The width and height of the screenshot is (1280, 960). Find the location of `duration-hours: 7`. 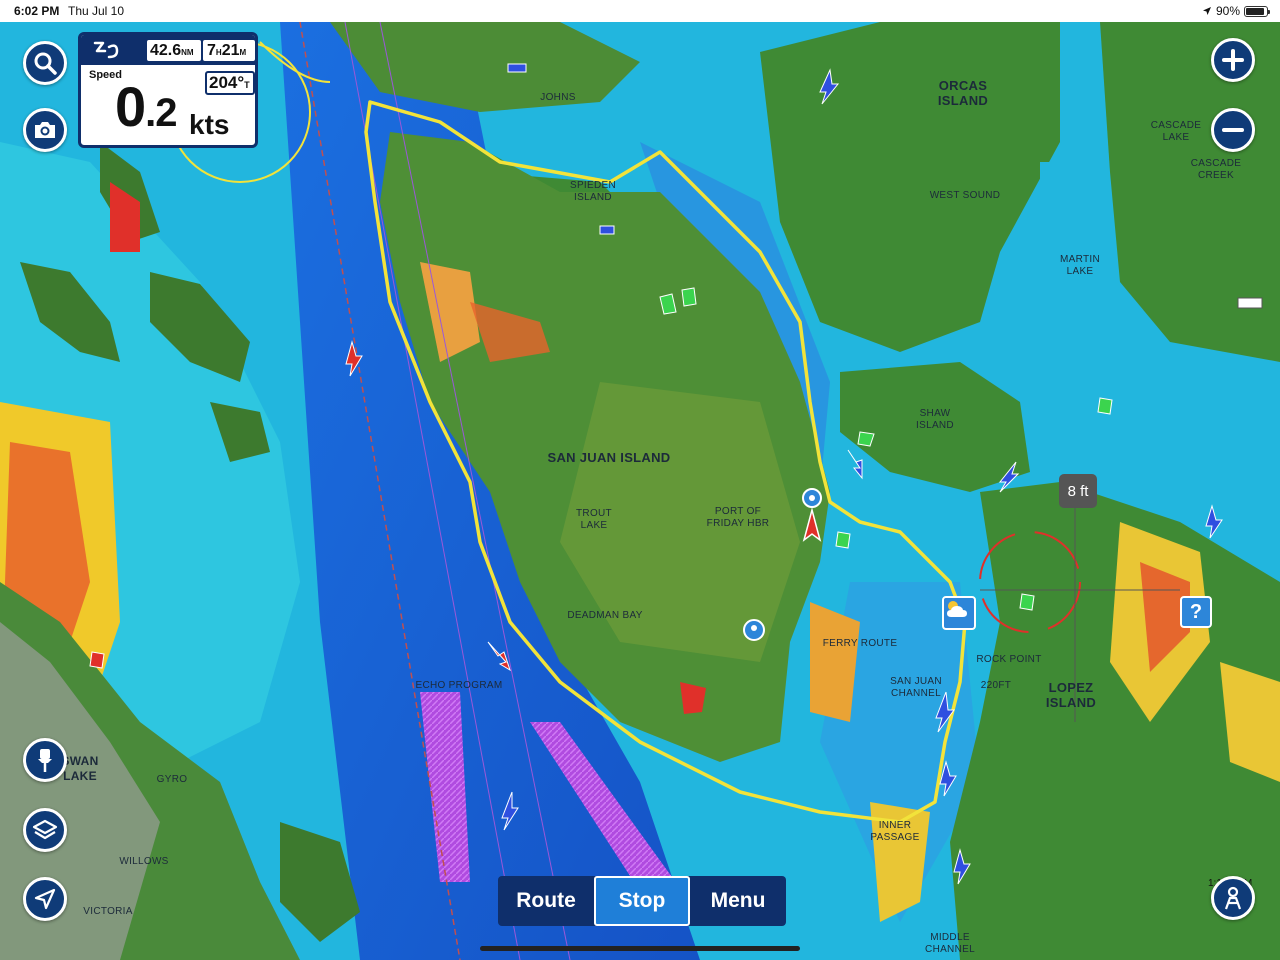

duration-hours: 7 is located at coordinates (211, 50).